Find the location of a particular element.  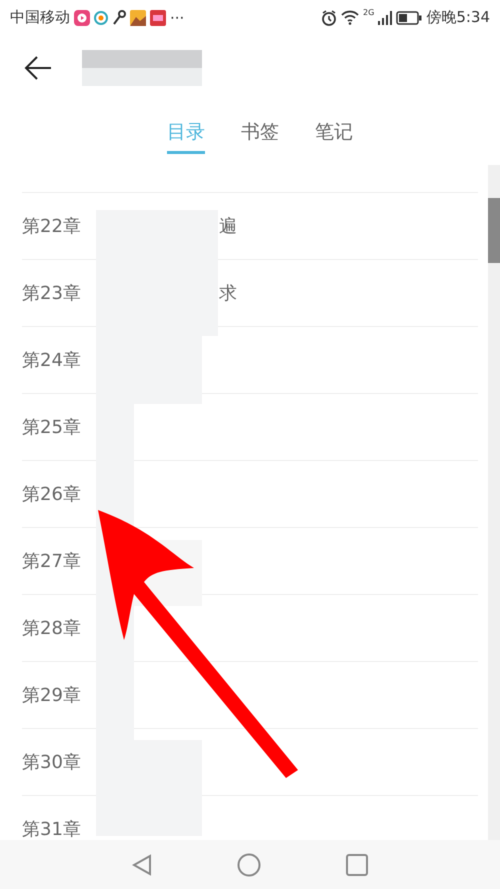

back-icon is located at coordinates (38, 68).